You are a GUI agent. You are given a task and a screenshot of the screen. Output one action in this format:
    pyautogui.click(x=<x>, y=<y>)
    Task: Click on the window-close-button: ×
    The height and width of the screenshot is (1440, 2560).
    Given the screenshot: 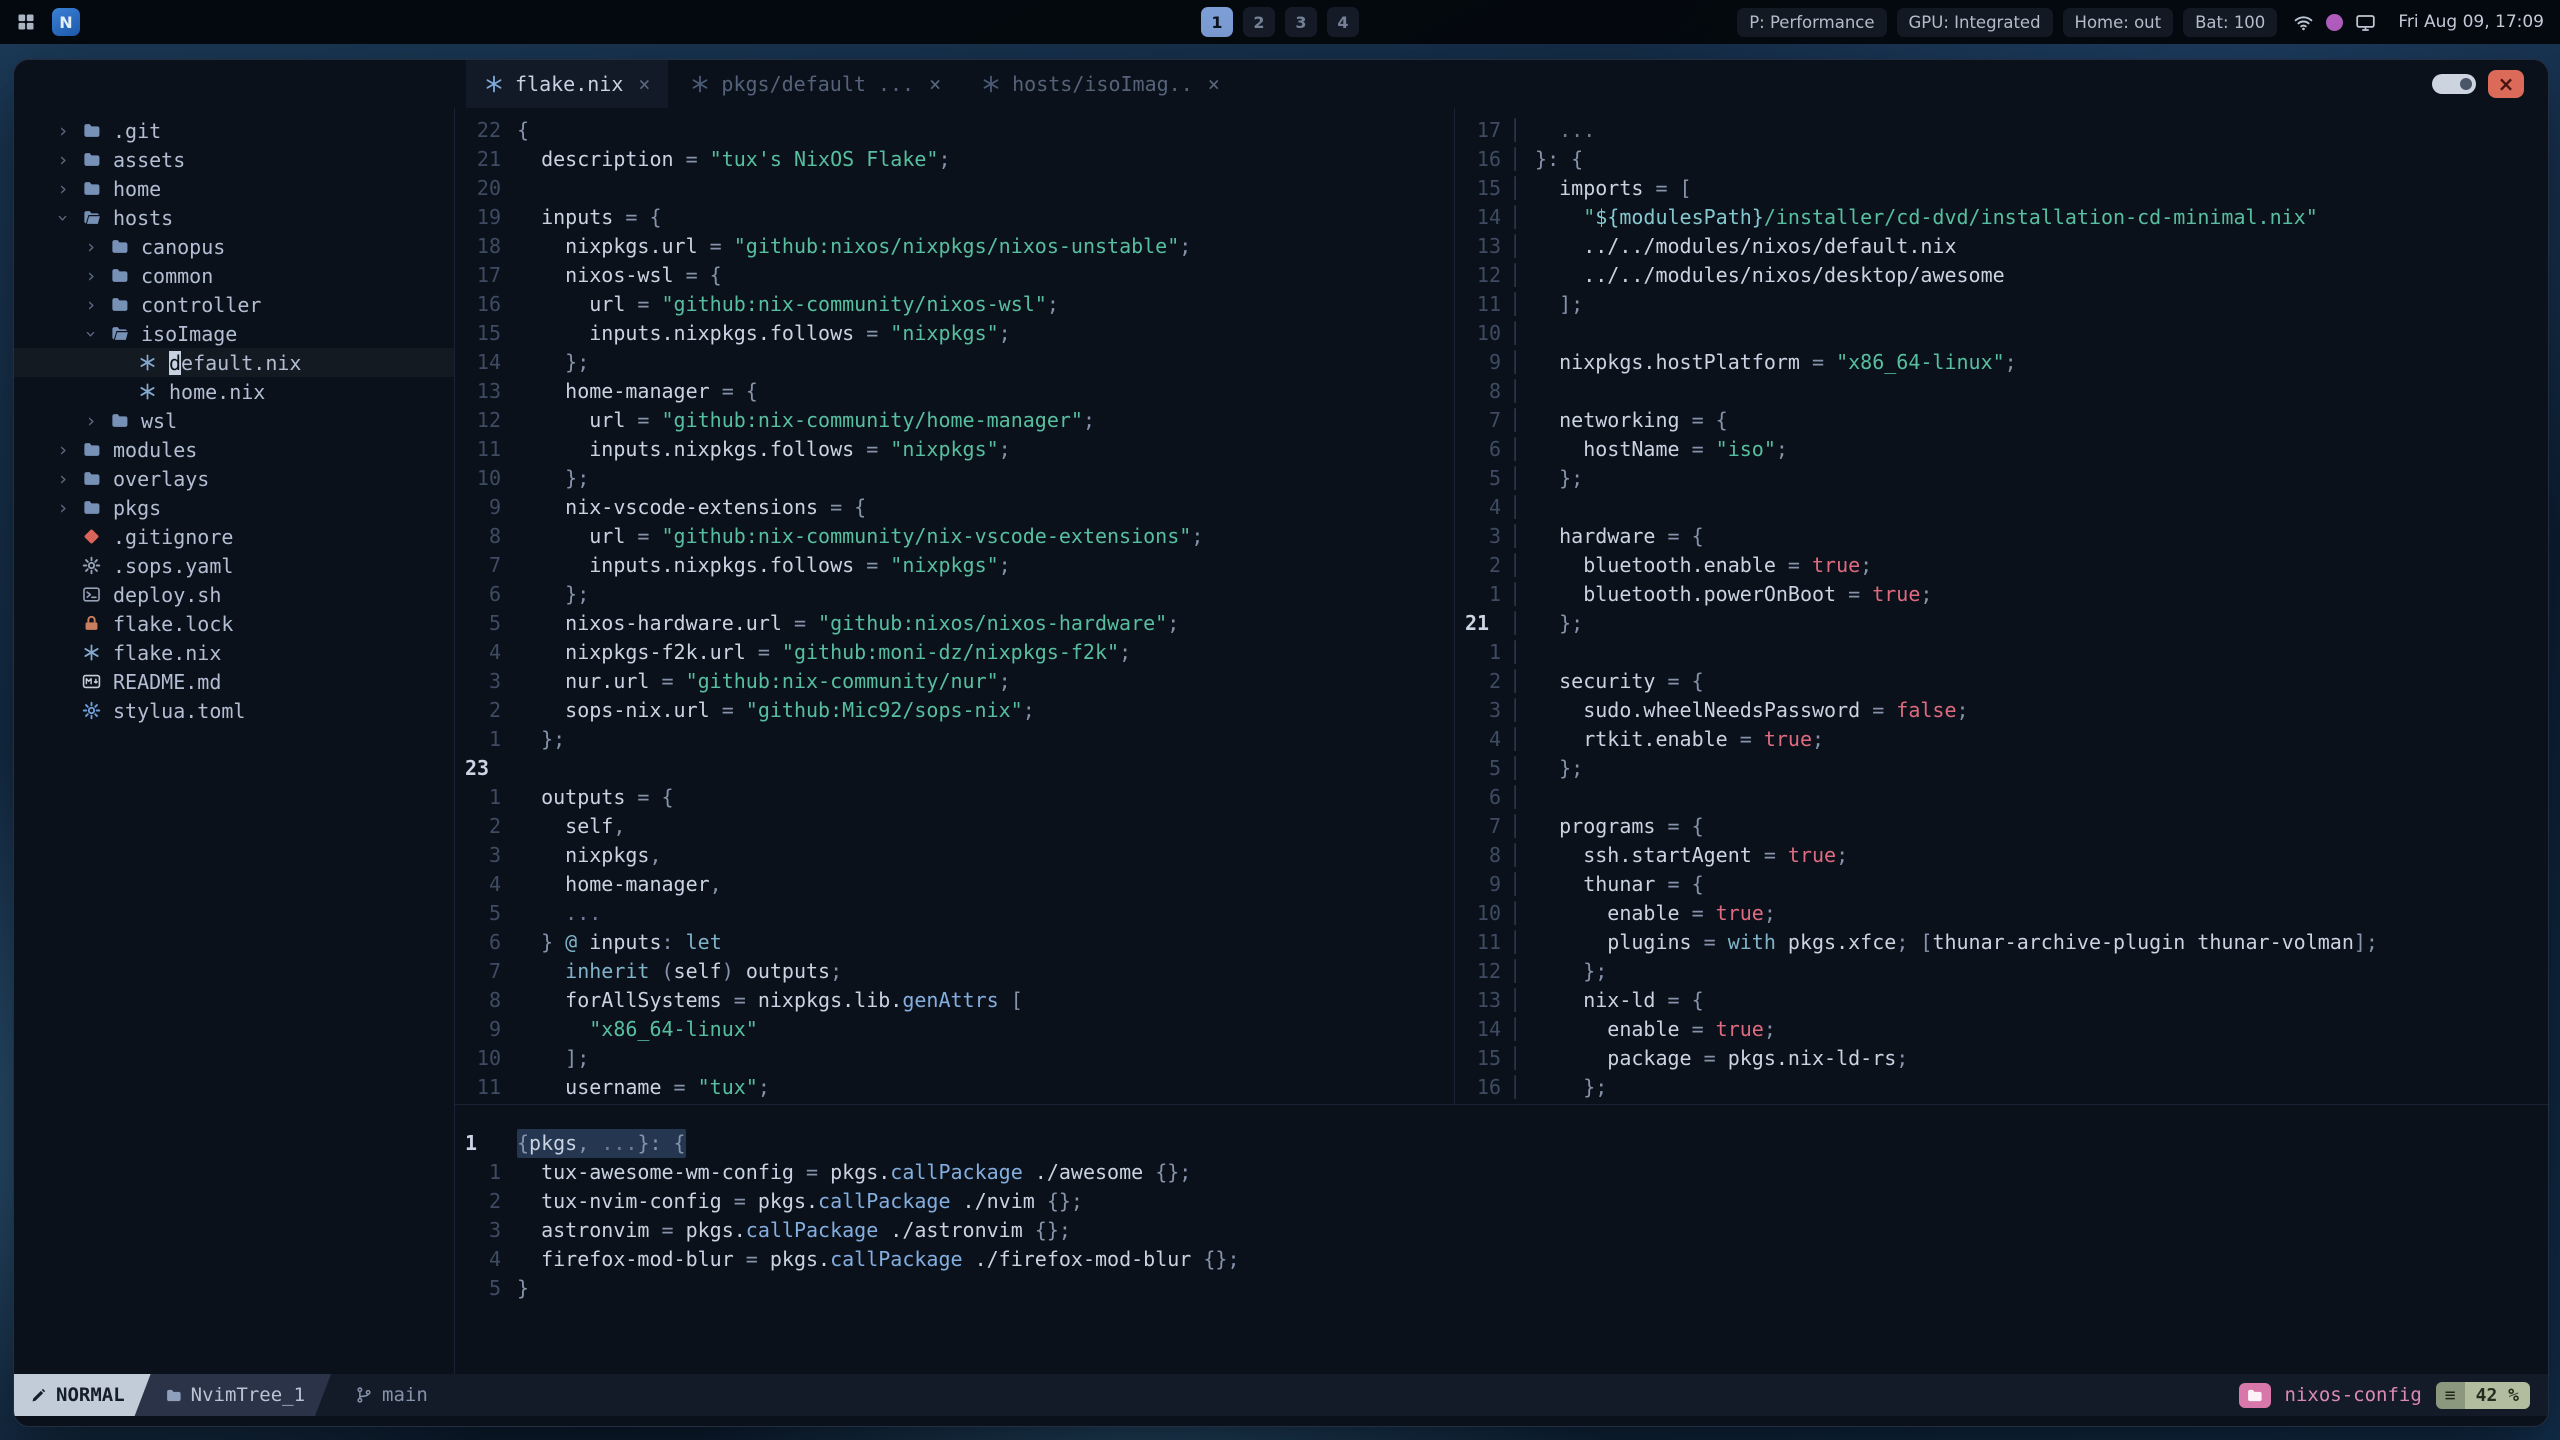 What is the action you would take?
    pyautogui.click(x=2506, y=84)
    